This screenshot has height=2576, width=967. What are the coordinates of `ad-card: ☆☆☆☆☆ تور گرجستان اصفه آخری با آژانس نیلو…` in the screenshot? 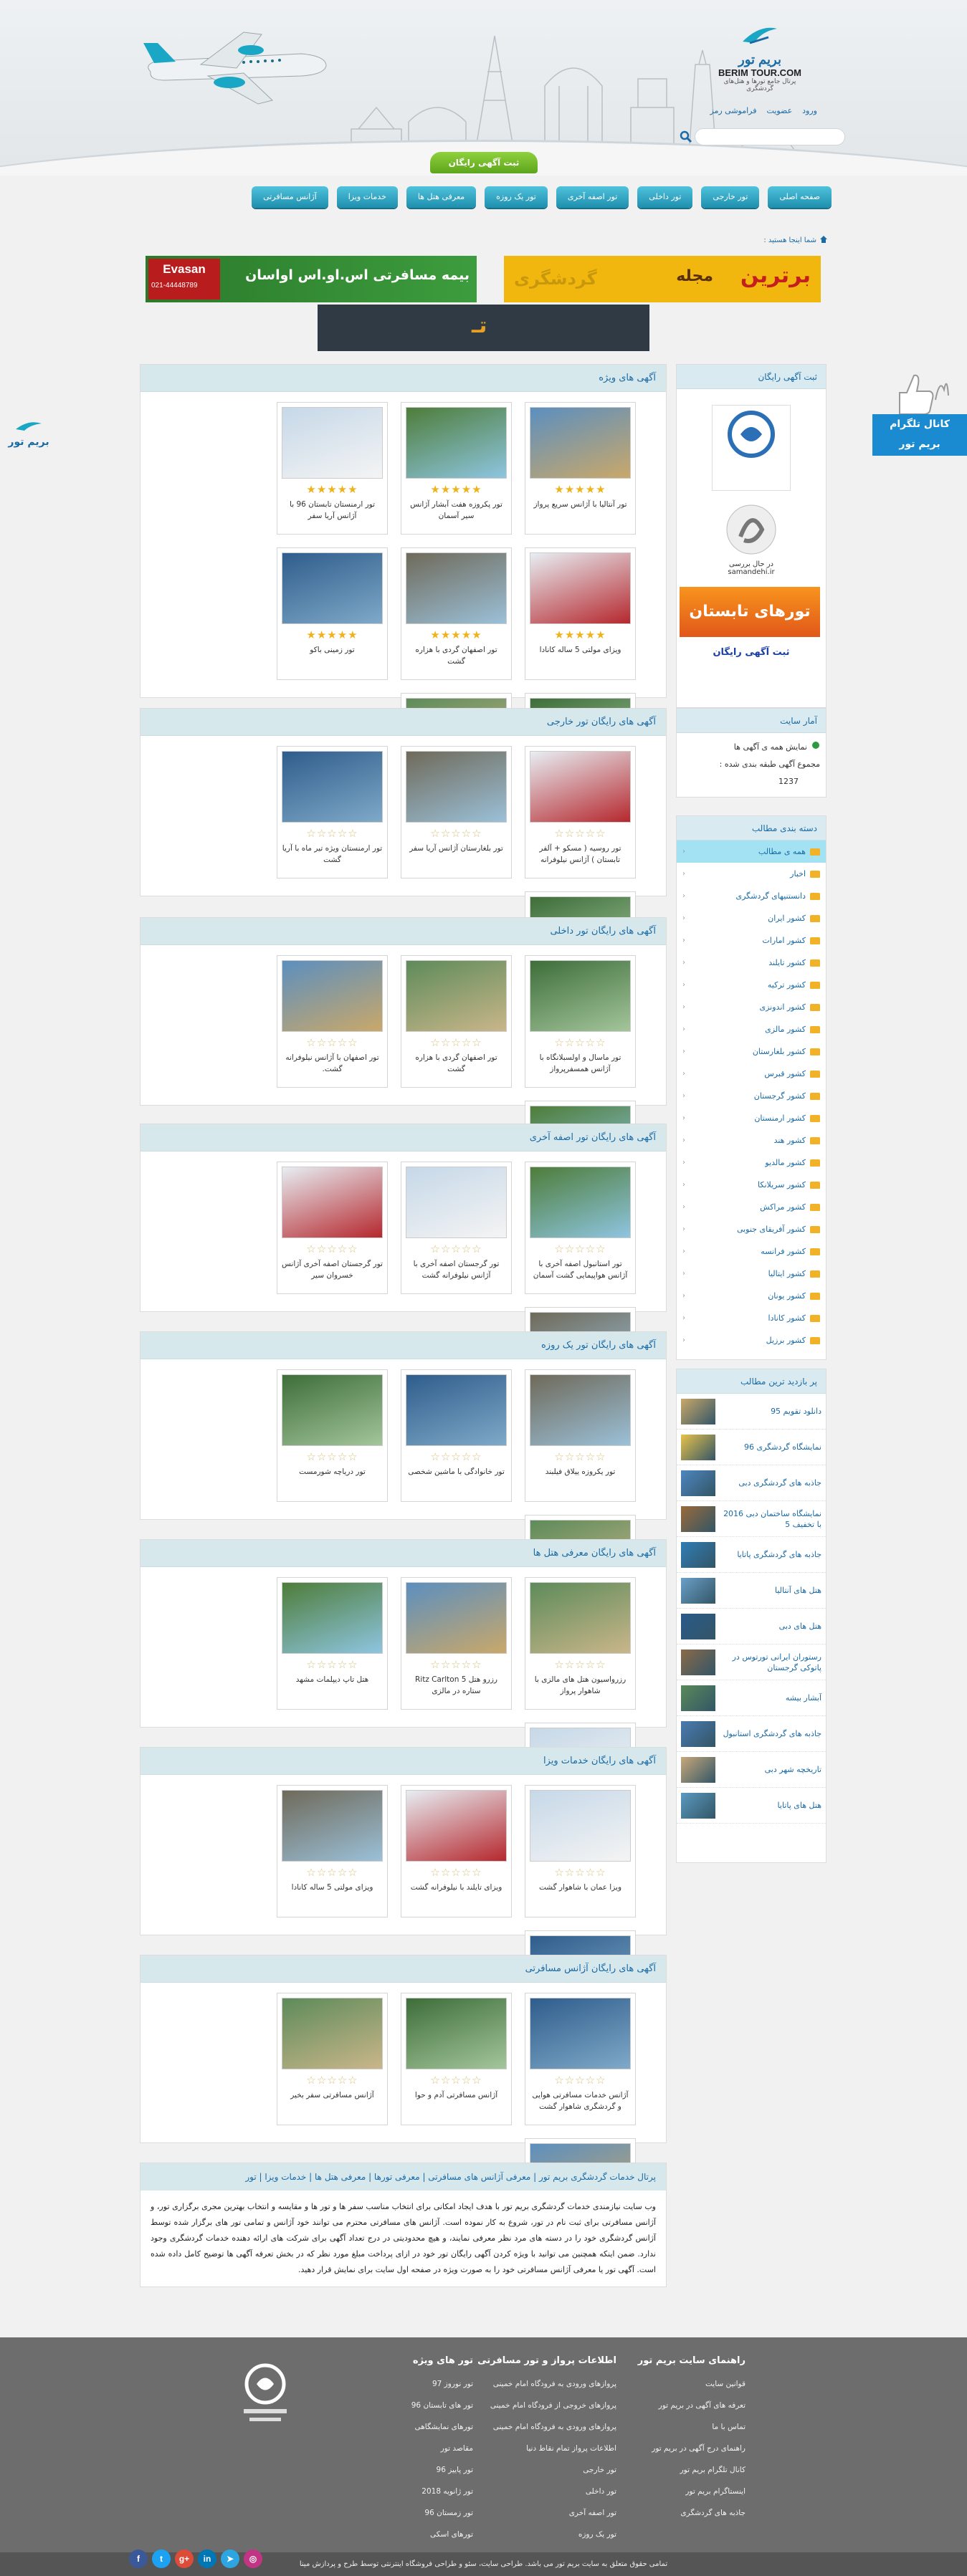 It's located at (456, 1228).